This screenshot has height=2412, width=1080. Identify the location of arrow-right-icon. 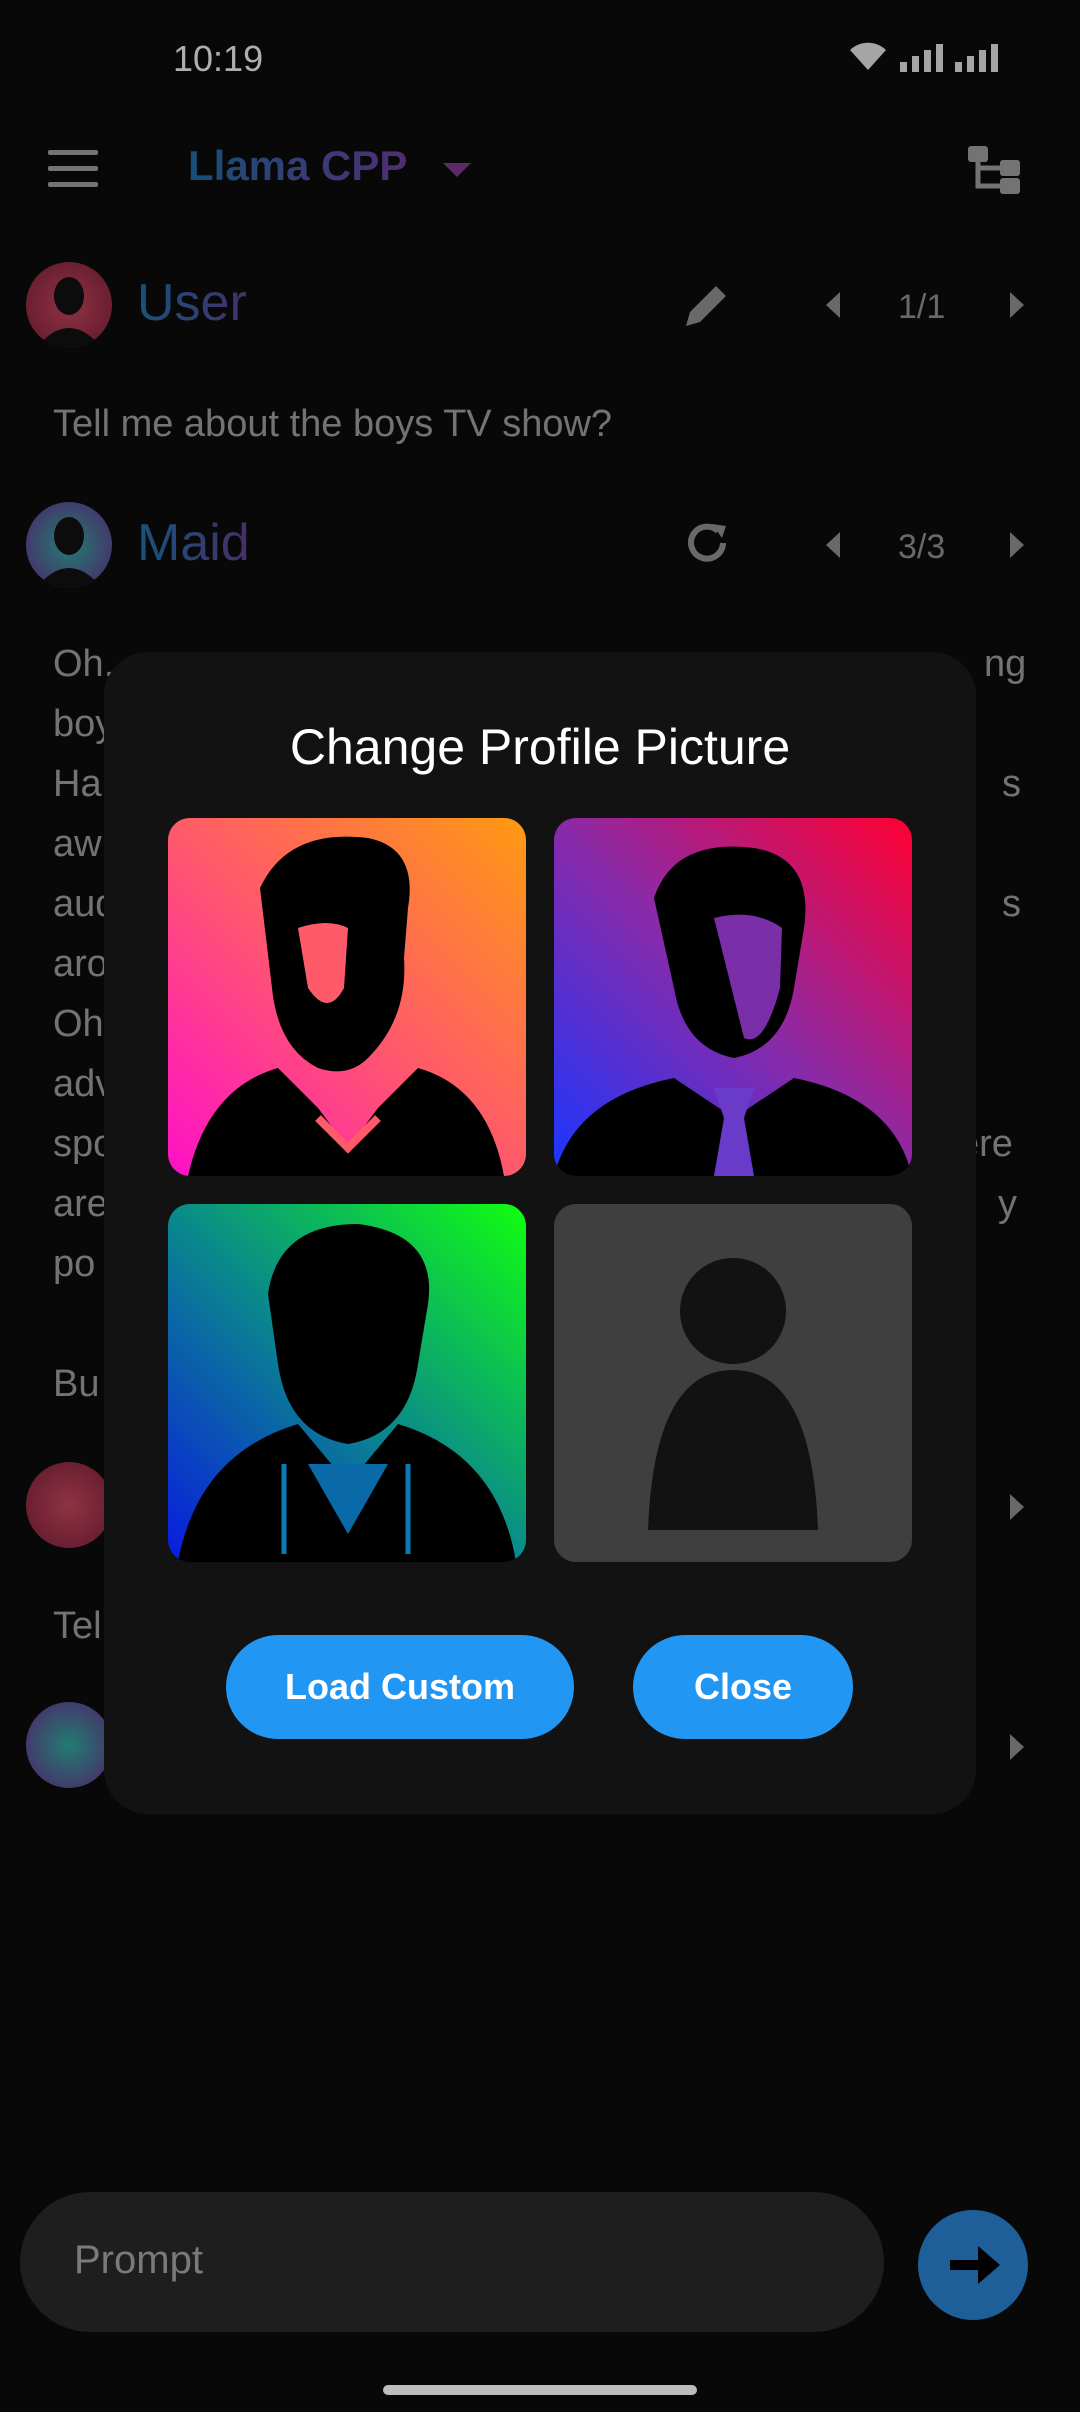
(975, 2265).